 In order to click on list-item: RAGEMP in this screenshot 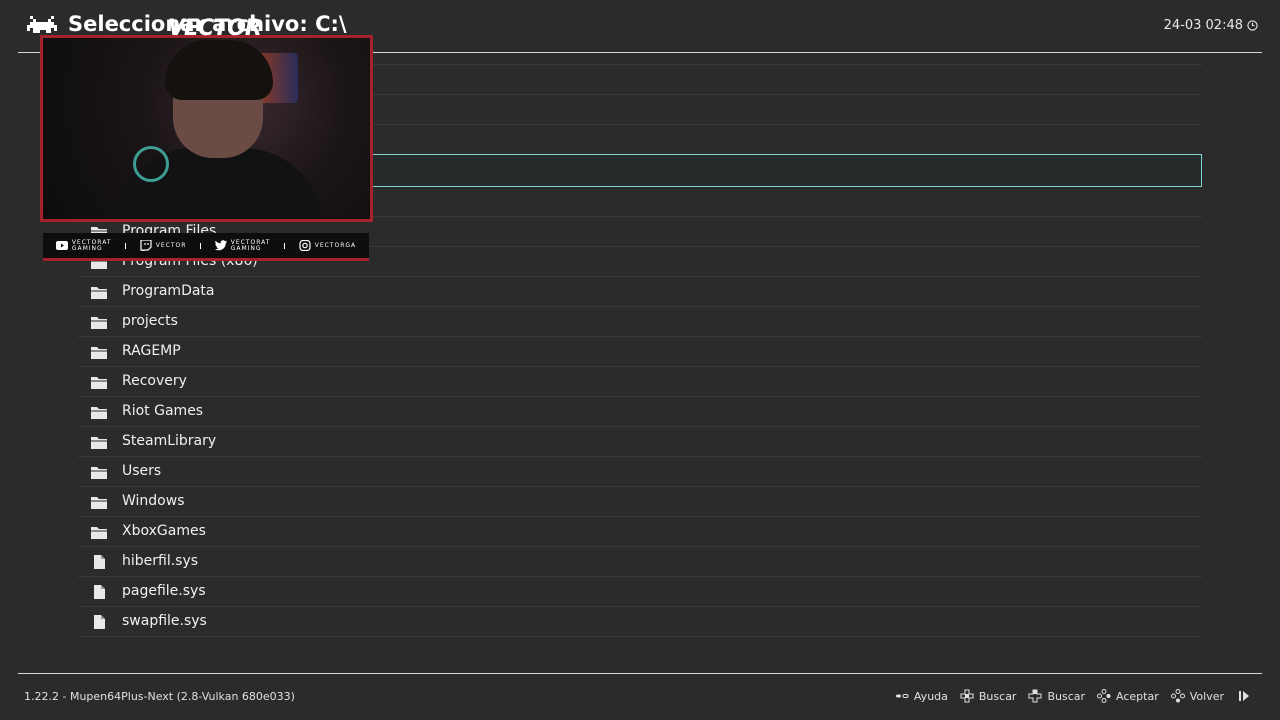, I will do `click(640, 352)`.